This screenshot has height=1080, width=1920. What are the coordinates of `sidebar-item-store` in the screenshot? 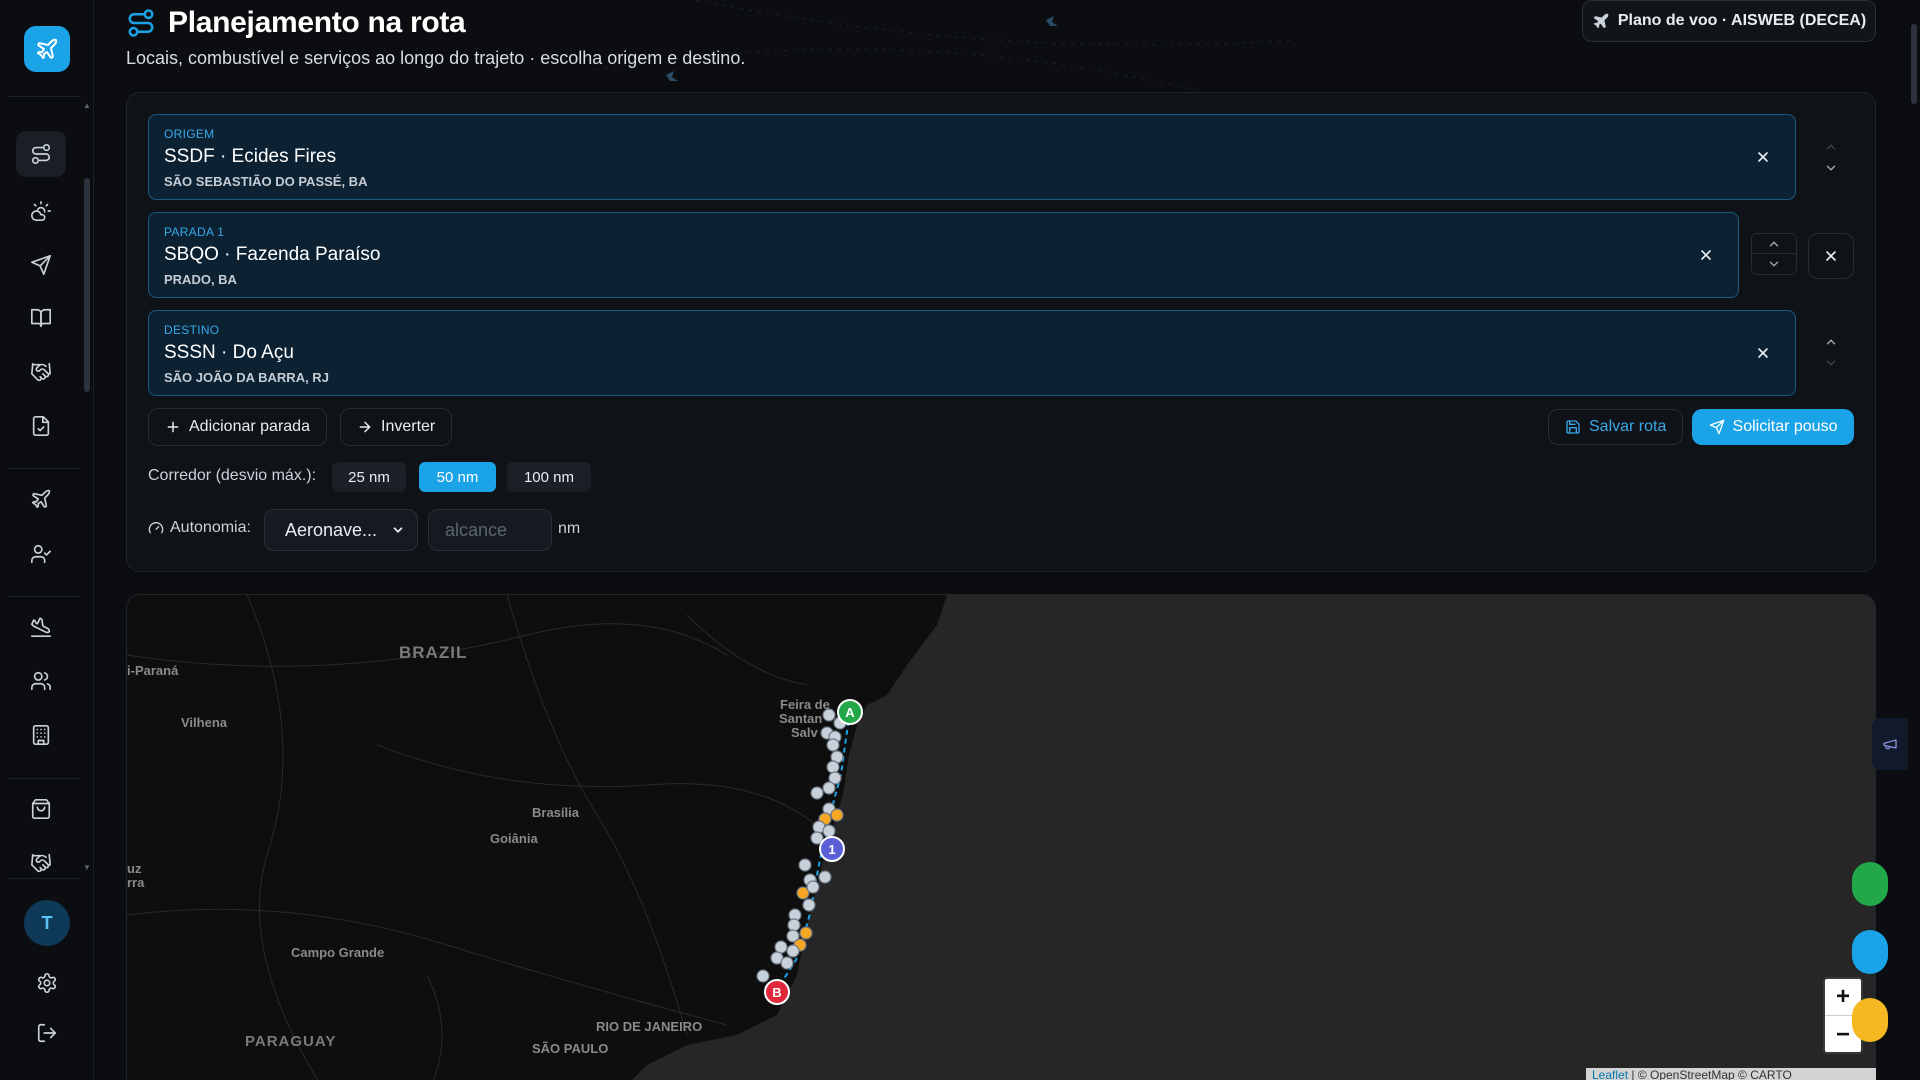 It's located at (41, 809).